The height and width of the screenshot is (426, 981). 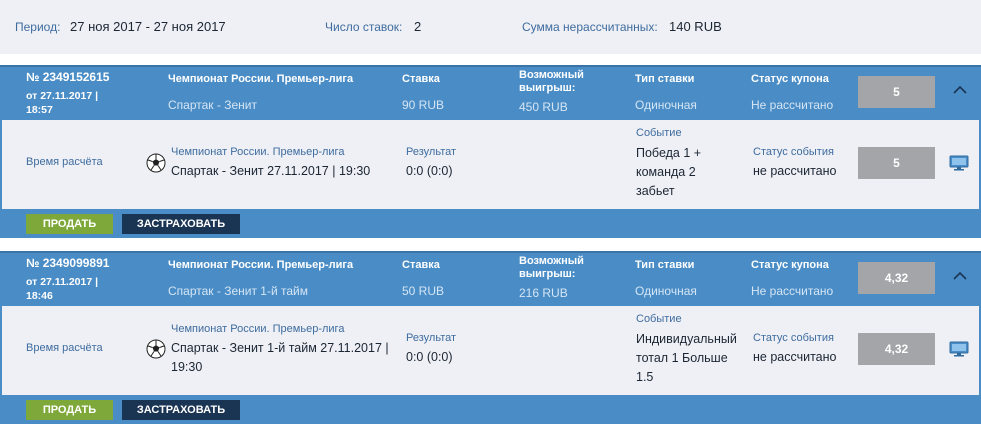 I want to click on bets-count-label: Число ставок:, so click(x=364, y=27).